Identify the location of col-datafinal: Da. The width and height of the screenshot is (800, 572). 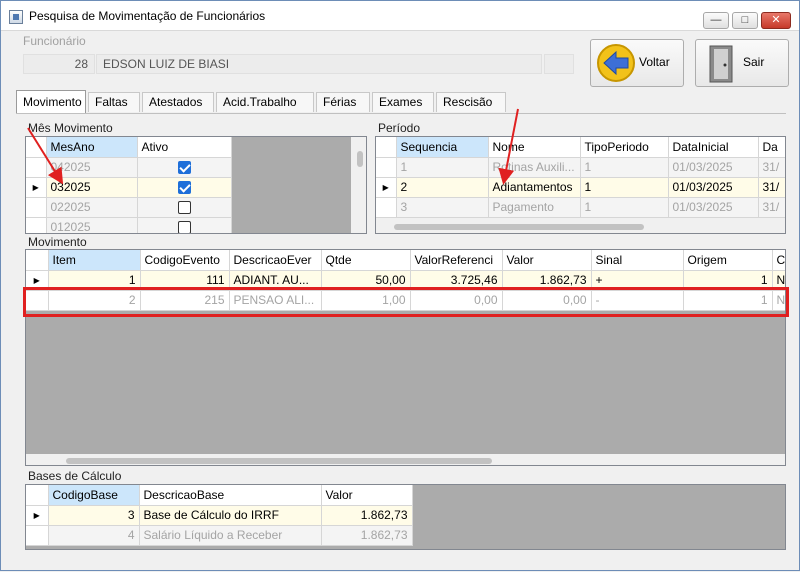
(771, 147).